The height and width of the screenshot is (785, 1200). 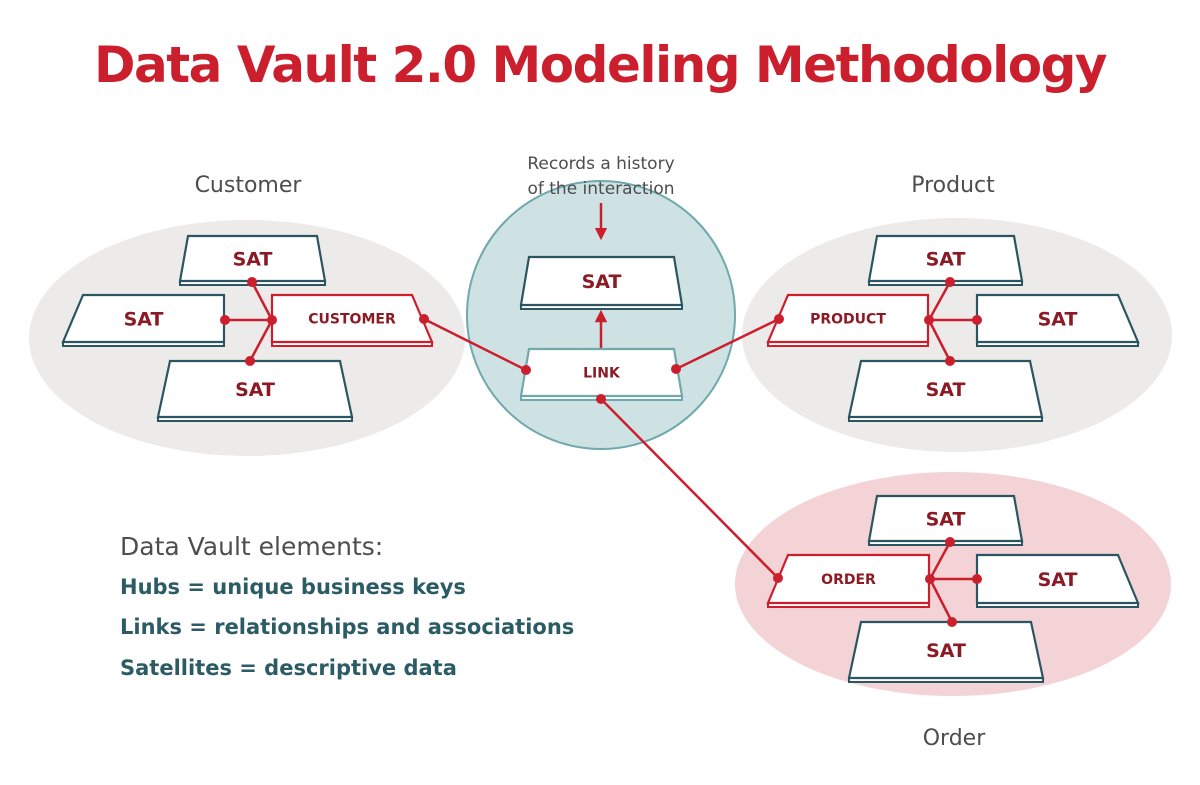 I want to click on legend-item-links: Links = relationships and associations, so click(x=347, y=627).